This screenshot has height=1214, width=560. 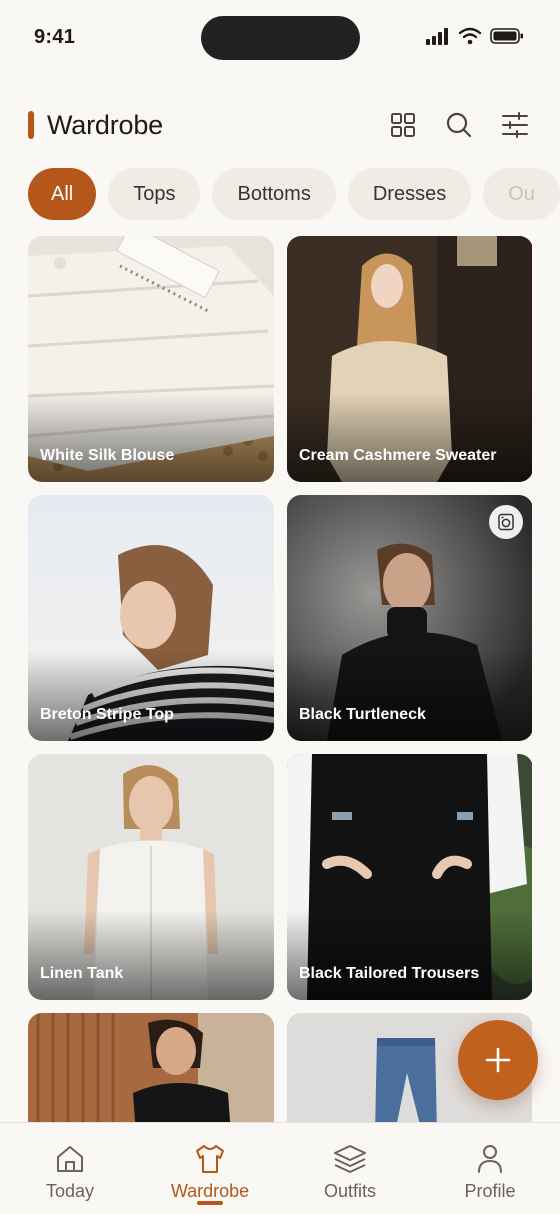 What do you see at coordinates (409, 359) in the screenshot?
I see `wardrobe-card-cream-cashmere-sweater: Cream Cashmere Sweater` at bounding box center [409, 359].